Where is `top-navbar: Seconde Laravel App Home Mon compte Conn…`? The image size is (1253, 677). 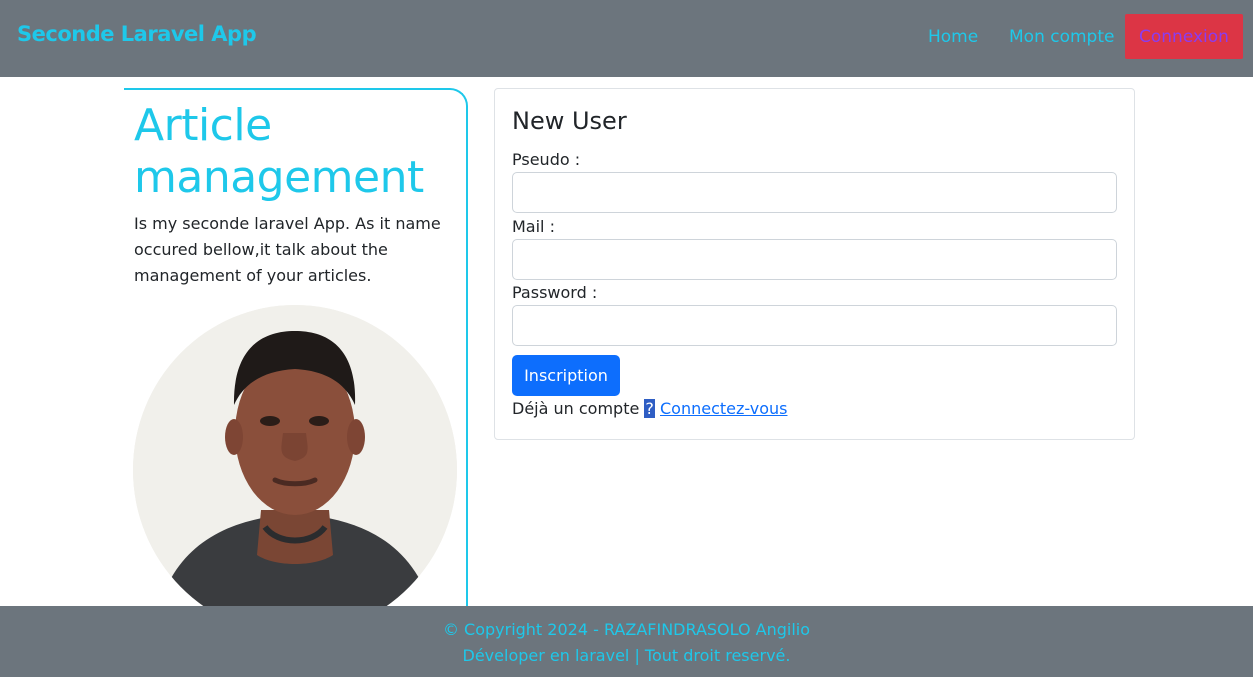 top-navbar: Seconde Laravel App Home Mon compte Conn… is located at coordinates (626, 38).